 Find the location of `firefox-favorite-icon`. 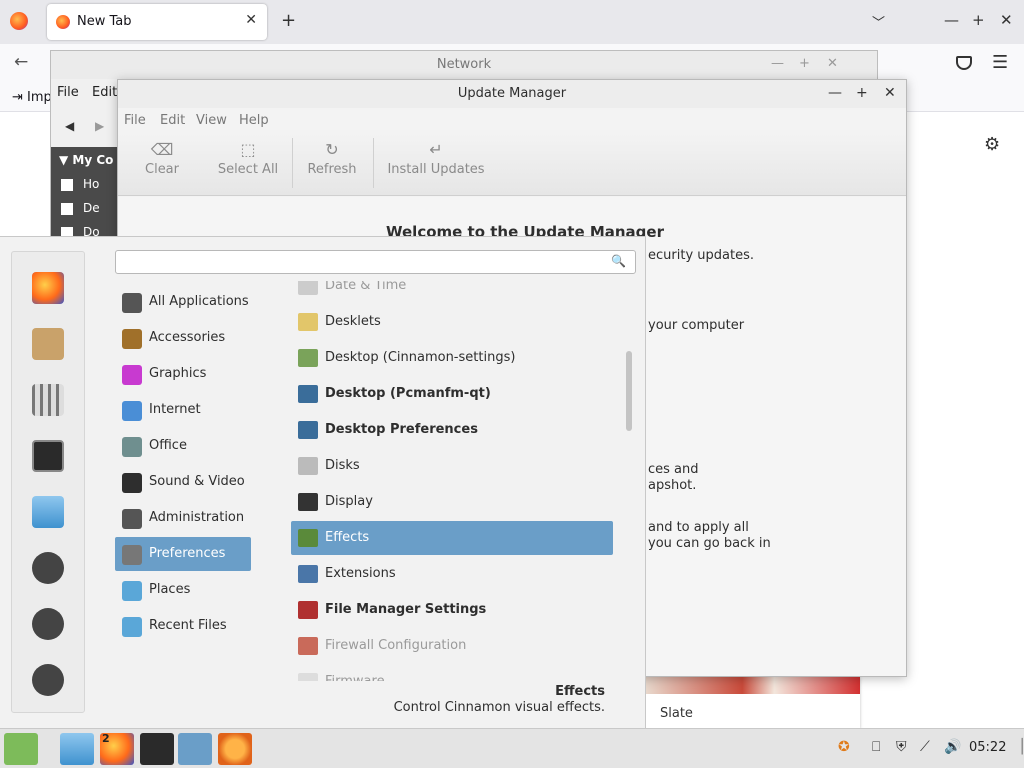

firefox-favorite-icon is located at coordinates (48, 288).